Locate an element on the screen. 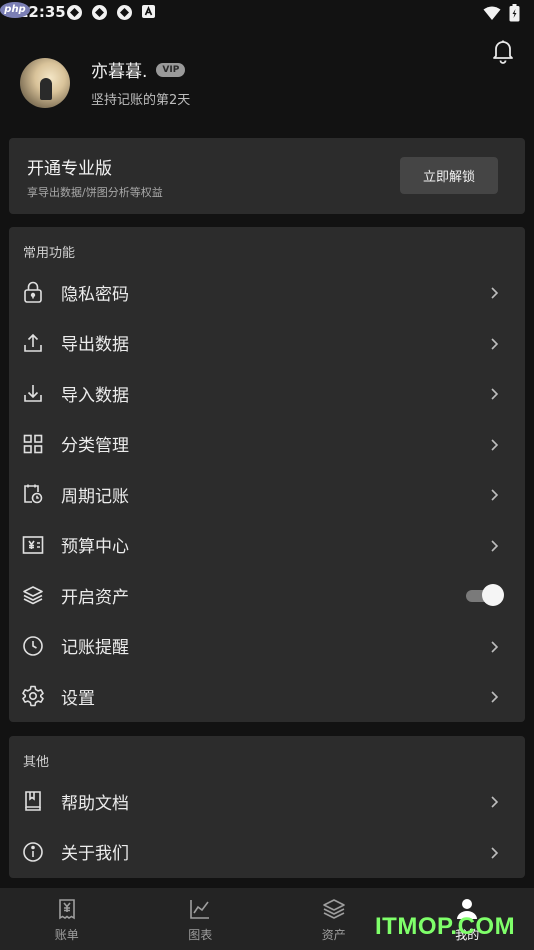 The height and width of the screenshot is (950, 534). menu-item-label: 设置 is located at coordinates (78, 698).